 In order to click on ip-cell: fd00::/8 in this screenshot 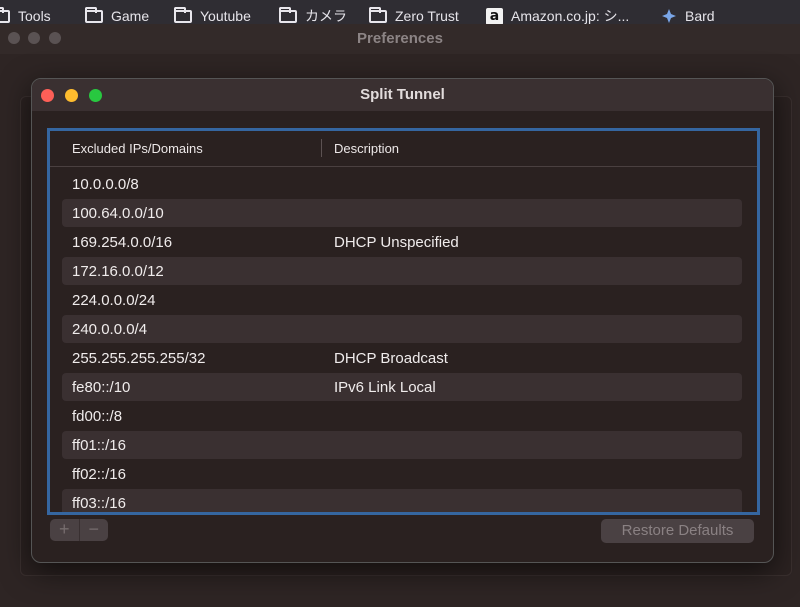, I will do `click(97, 416)`.